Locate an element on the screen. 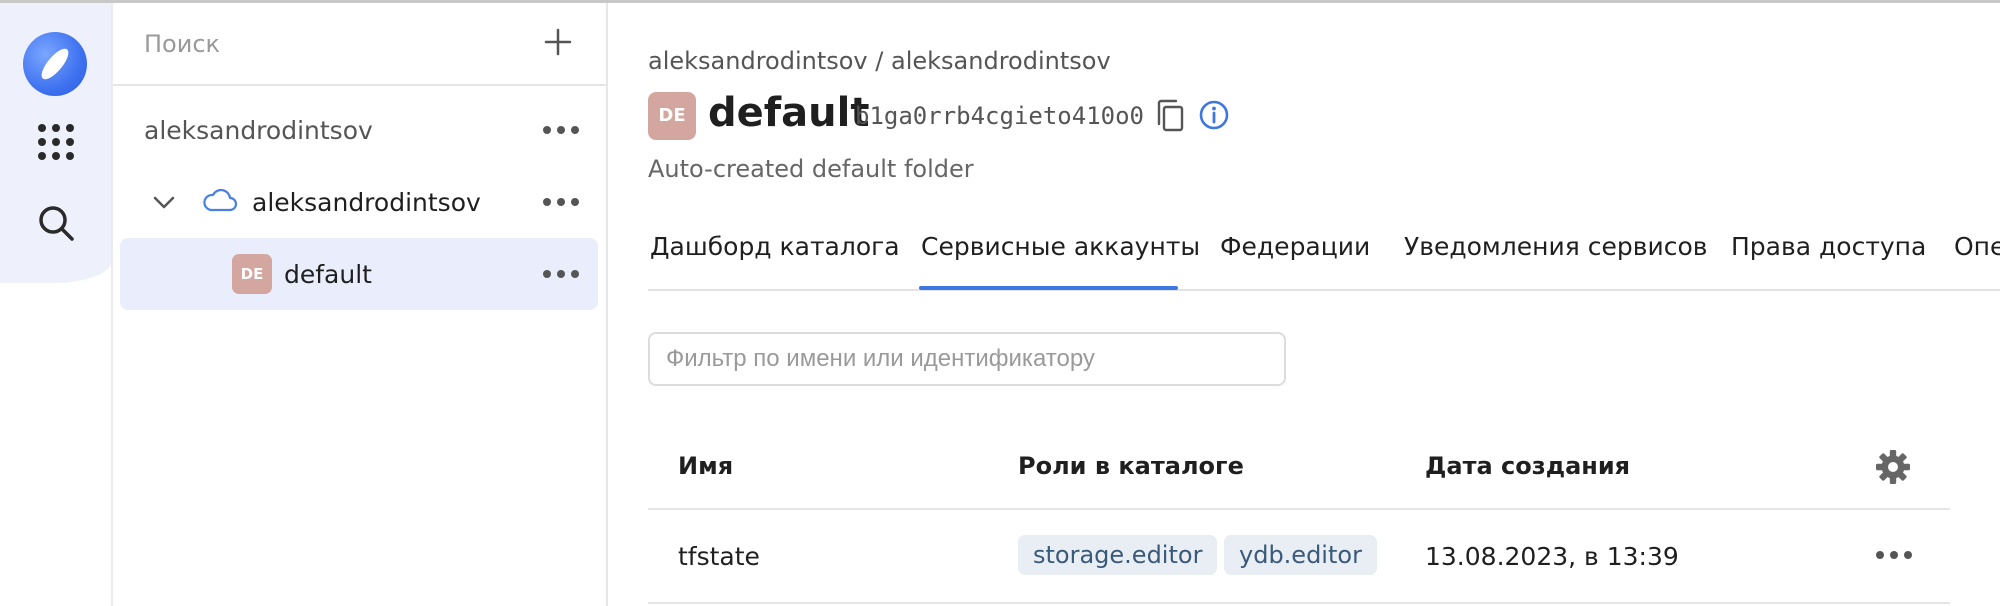  table-header-divider is located at coordinates (1299, 509).